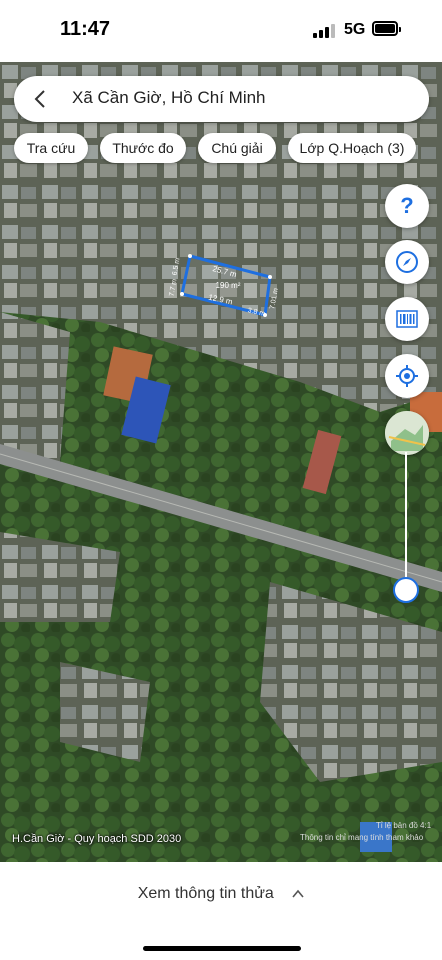  I want to click on compass-icon, so click(407, 262).